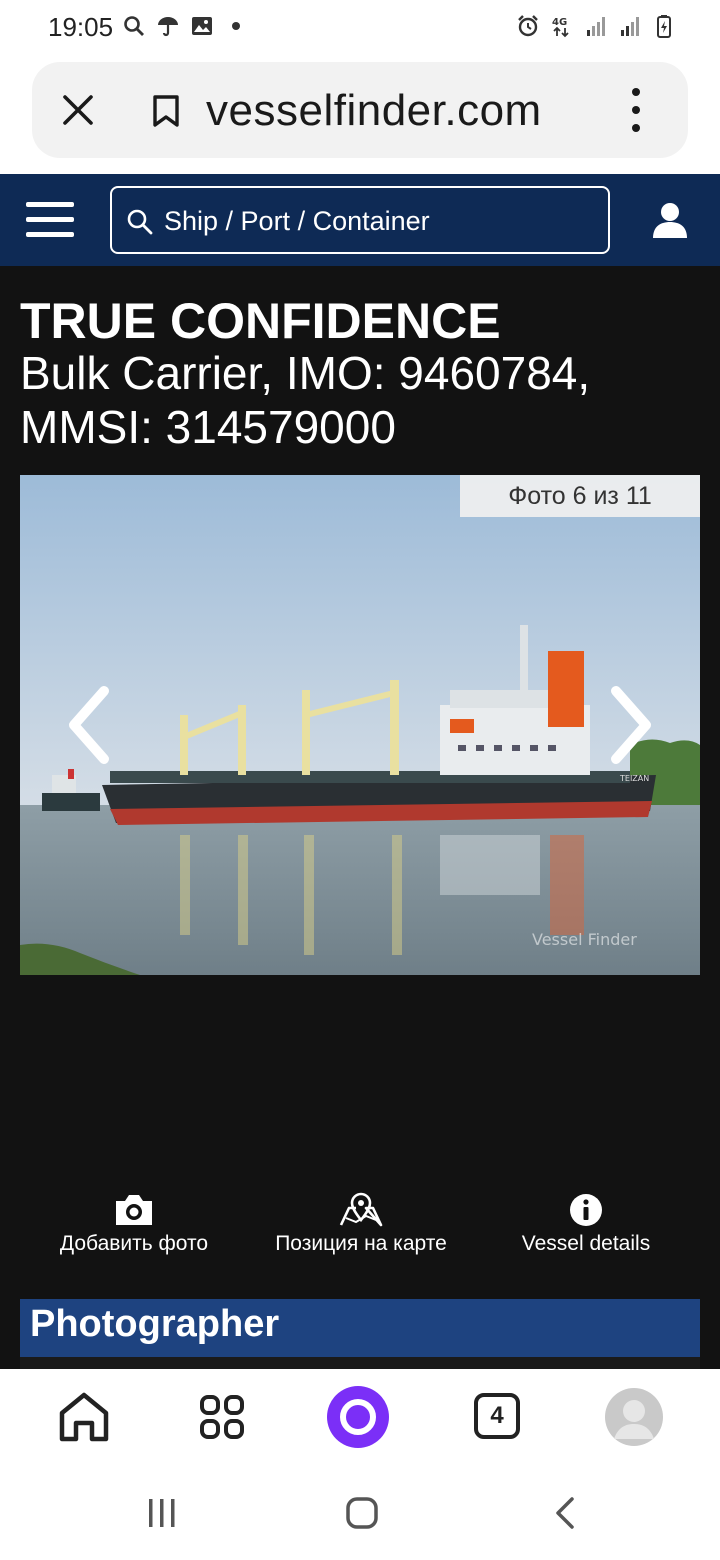 Image resolution: width=720 pixels, height=1560 pixels. What do you see at coordinates (236, 26) in the screenshot?
I see `dot-icon` at bounding box center [236, 26].